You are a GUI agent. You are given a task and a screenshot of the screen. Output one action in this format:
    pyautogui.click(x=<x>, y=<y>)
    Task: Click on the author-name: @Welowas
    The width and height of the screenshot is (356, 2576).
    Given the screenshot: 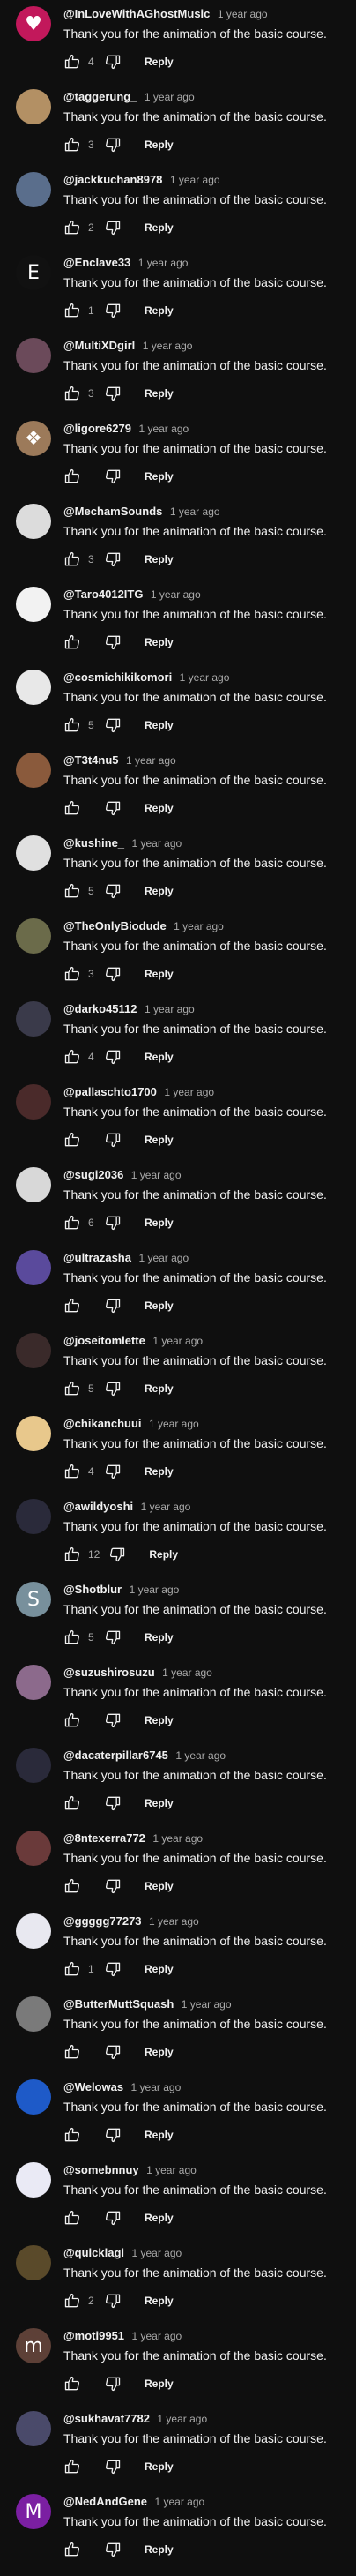 What is the action you would take?
    pyautogui.click(x=93, y=2086)
    